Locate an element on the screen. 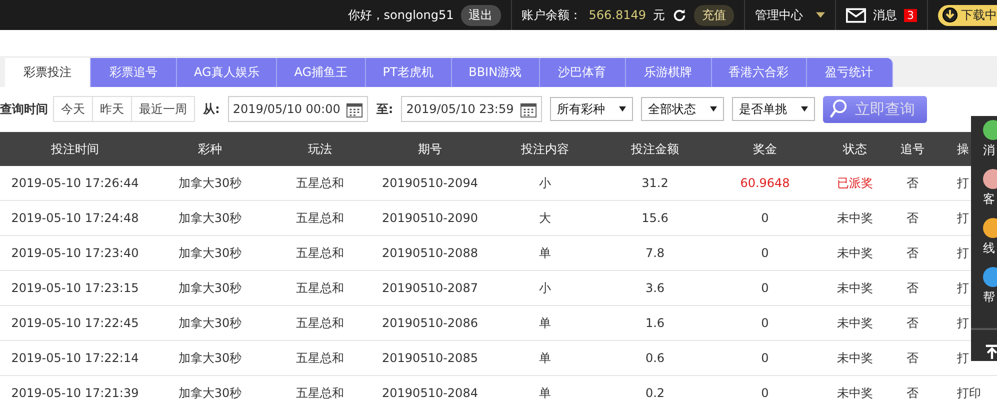 This screenshot has height=410, width=997. admin-menu: 管理中心 is located at coordinates (779, 15).